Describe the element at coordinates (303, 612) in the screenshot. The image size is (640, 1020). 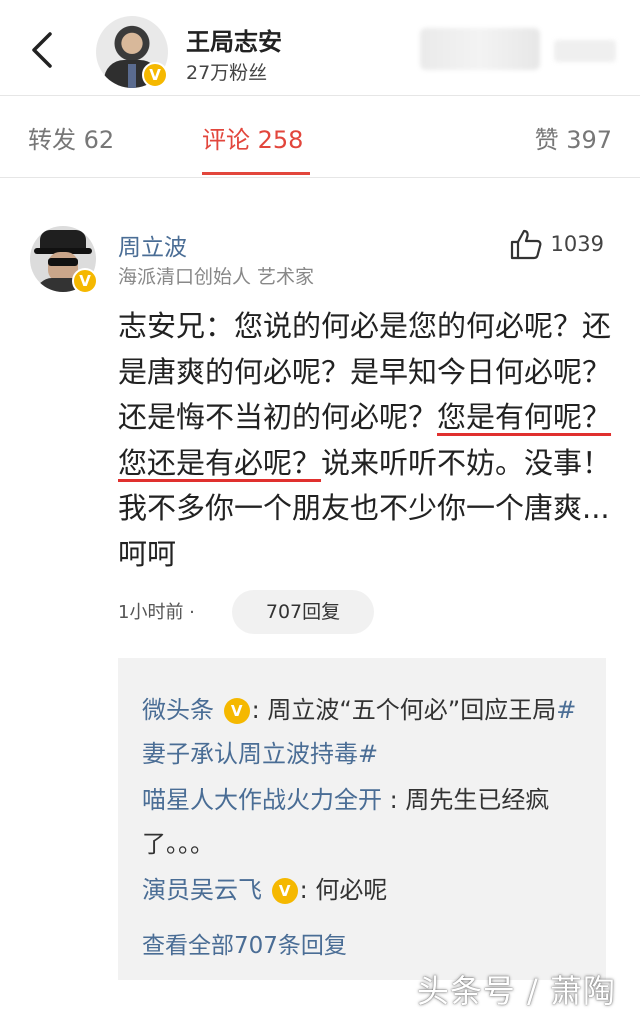
I see `reply-count-button: 707回复` at that location.